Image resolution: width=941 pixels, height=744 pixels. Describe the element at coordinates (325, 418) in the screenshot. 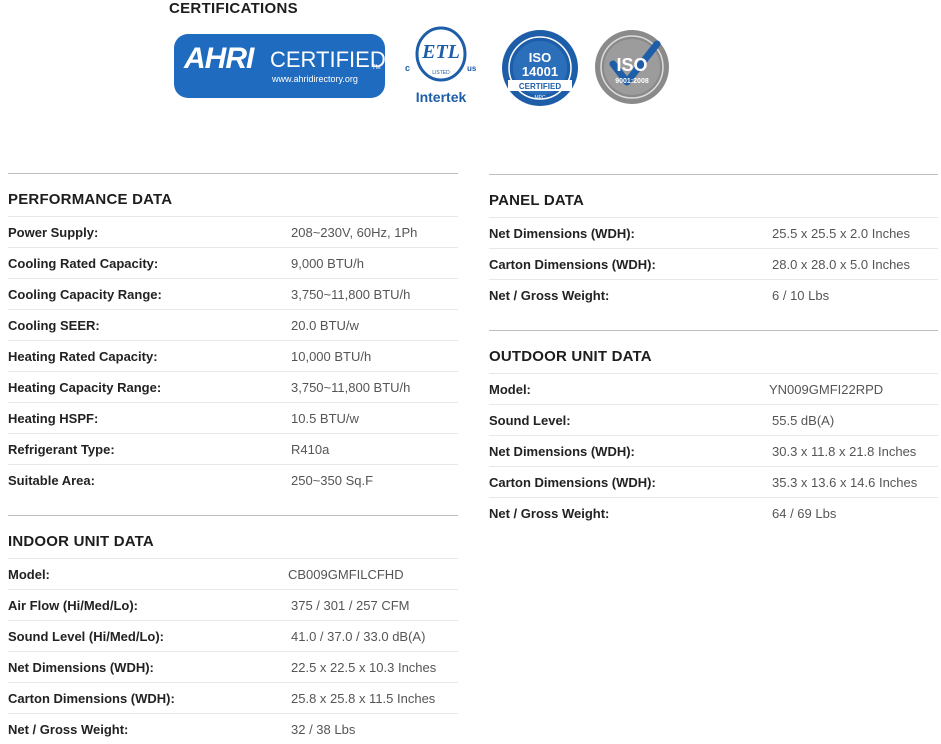

I see `row-value: 10.5 BTU/w` at that location.